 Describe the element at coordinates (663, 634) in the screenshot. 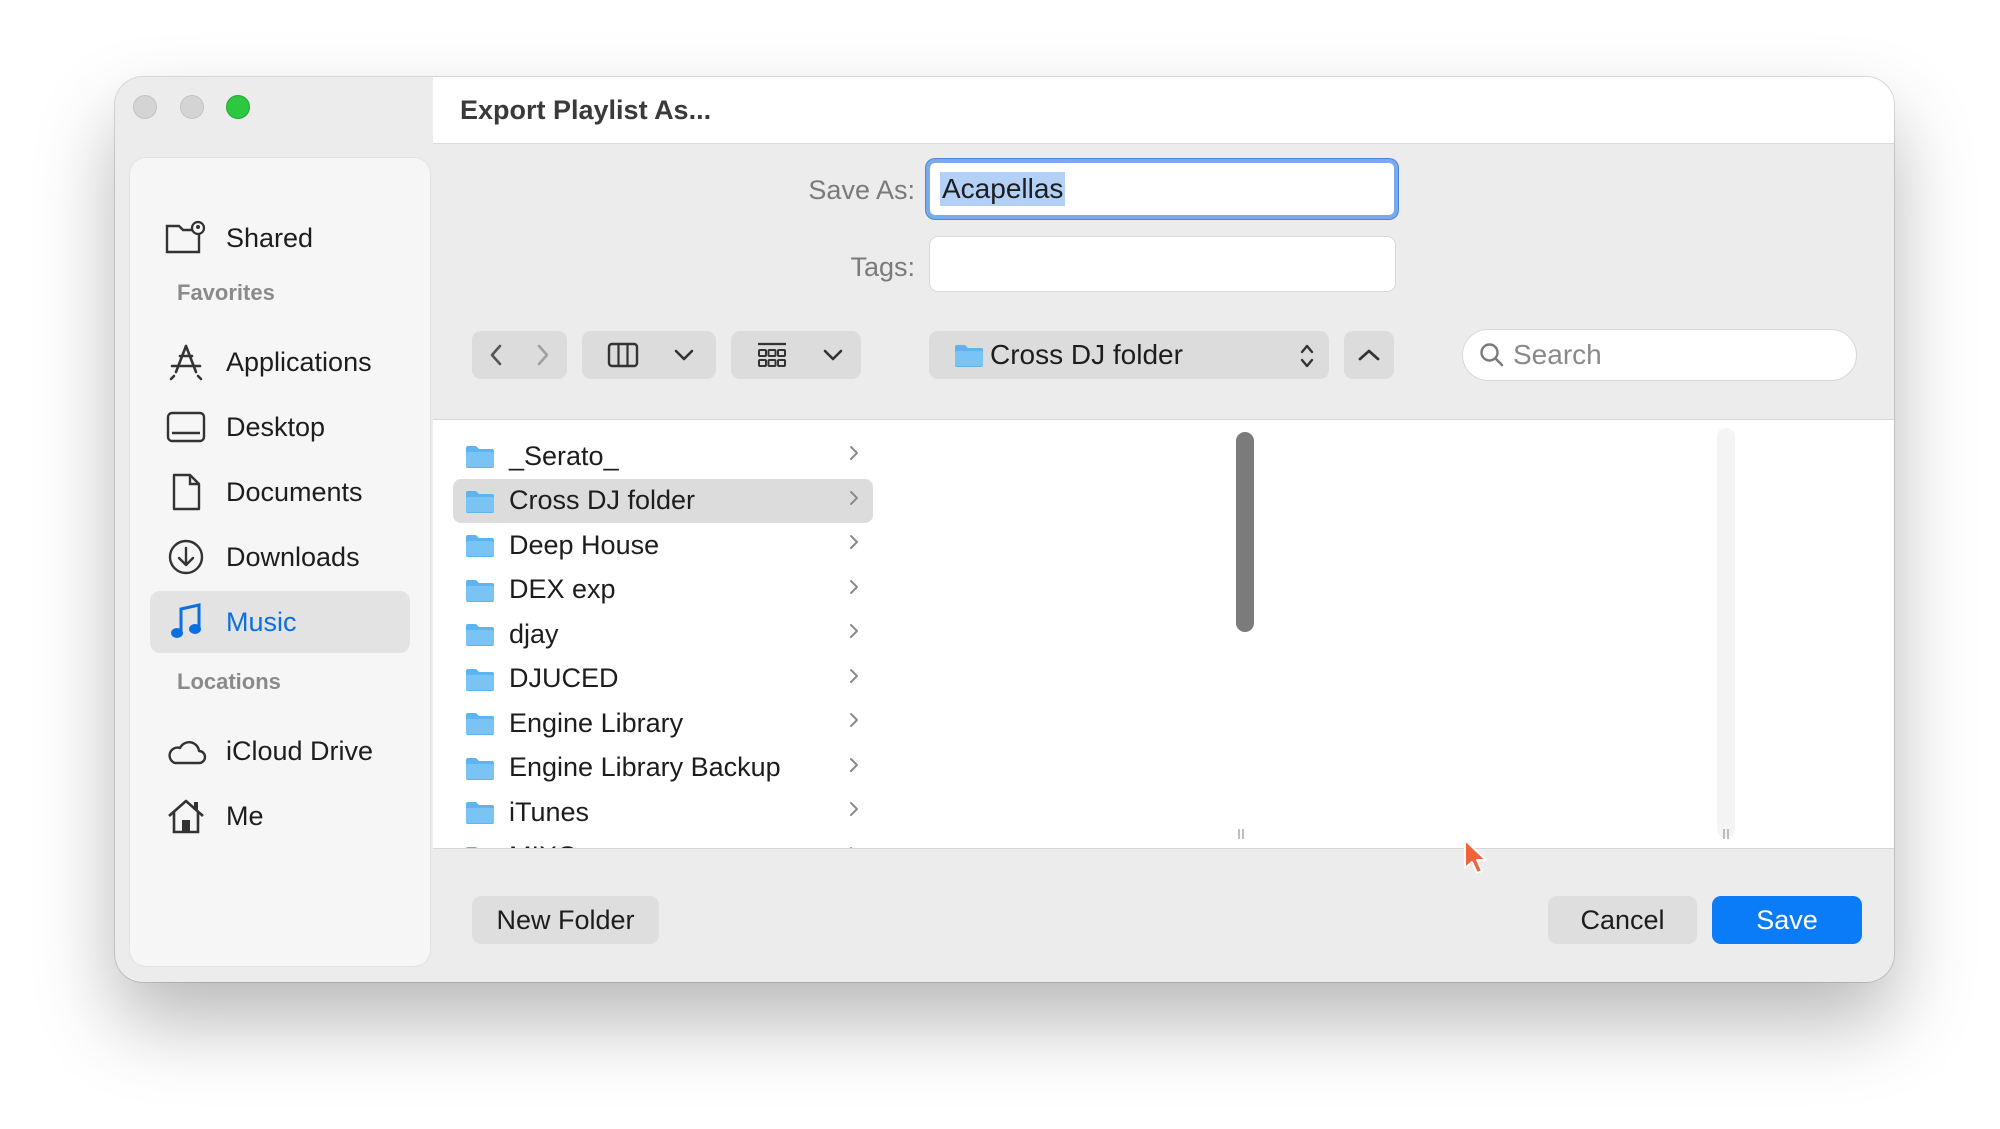

I see `file-row: djay` at that location.